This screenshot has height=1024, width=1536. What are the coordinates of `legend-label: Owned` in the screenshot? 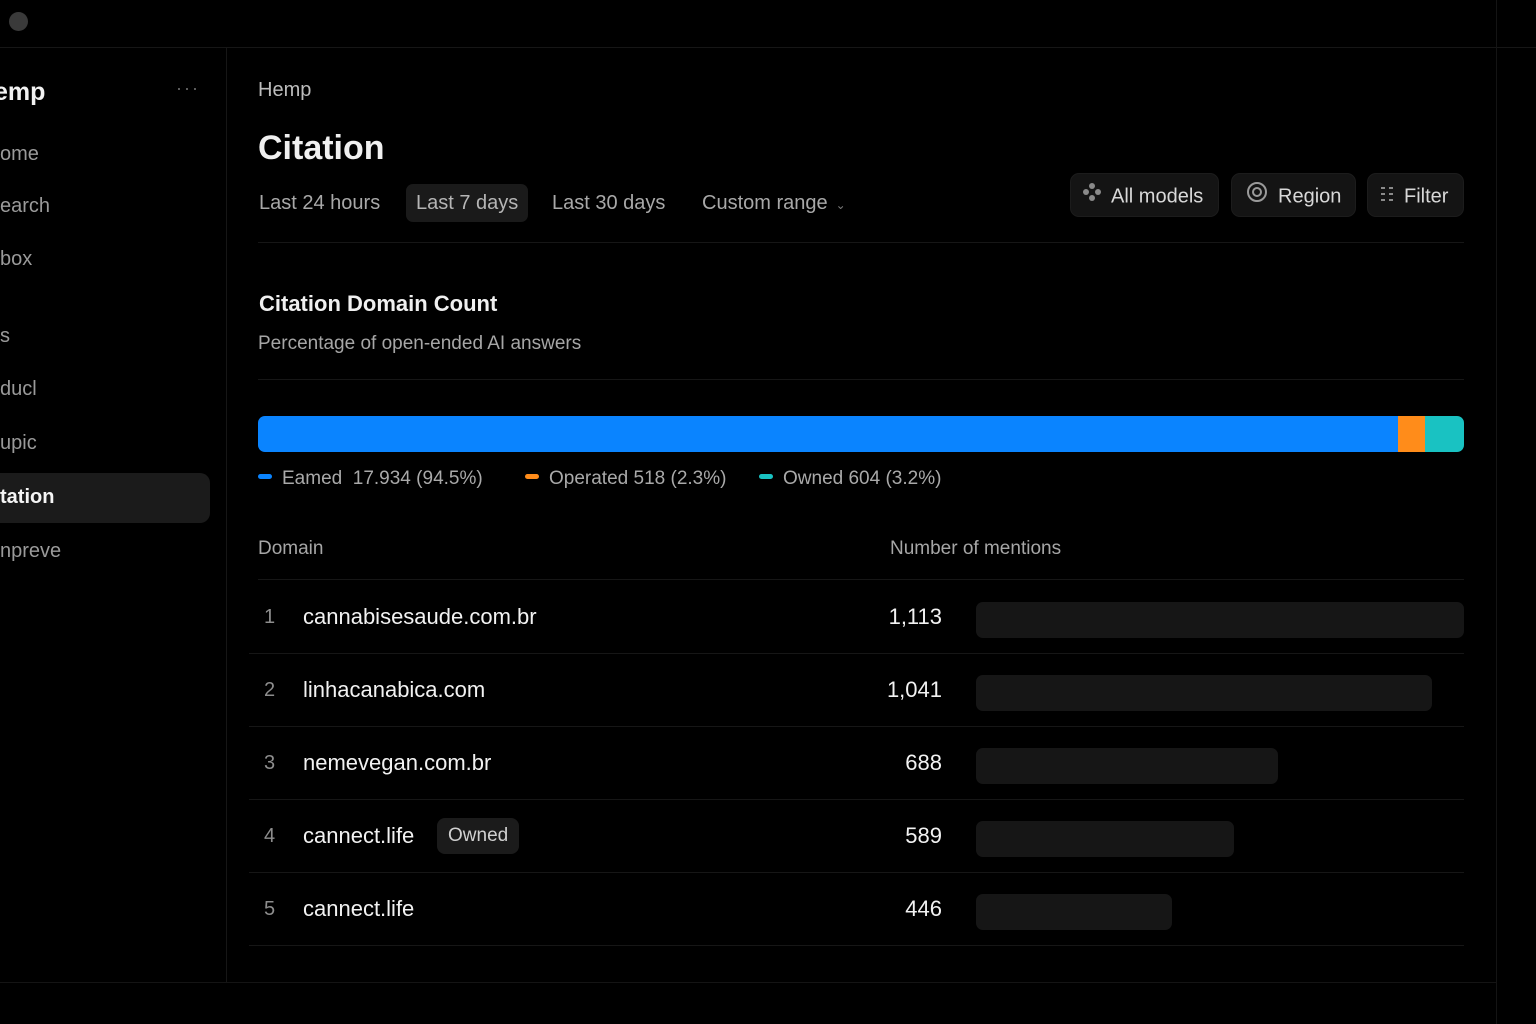 It's located at (813, 478).